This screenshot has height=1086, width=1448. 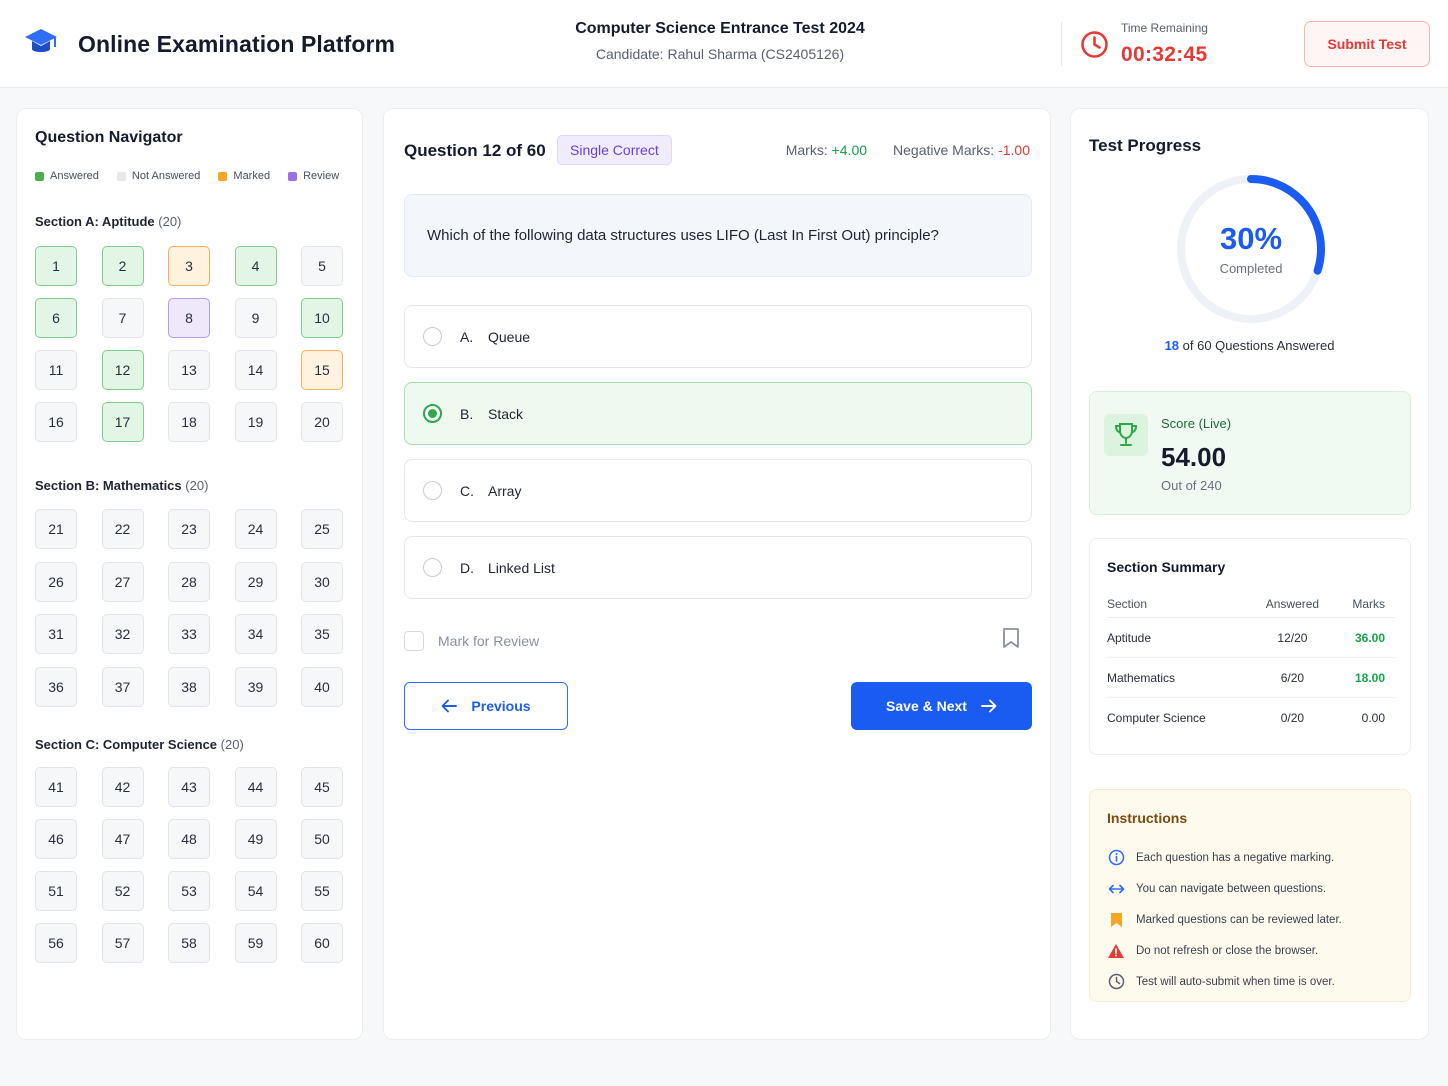 I want to click on question-37-button: 37, so click(x=122, y=686).